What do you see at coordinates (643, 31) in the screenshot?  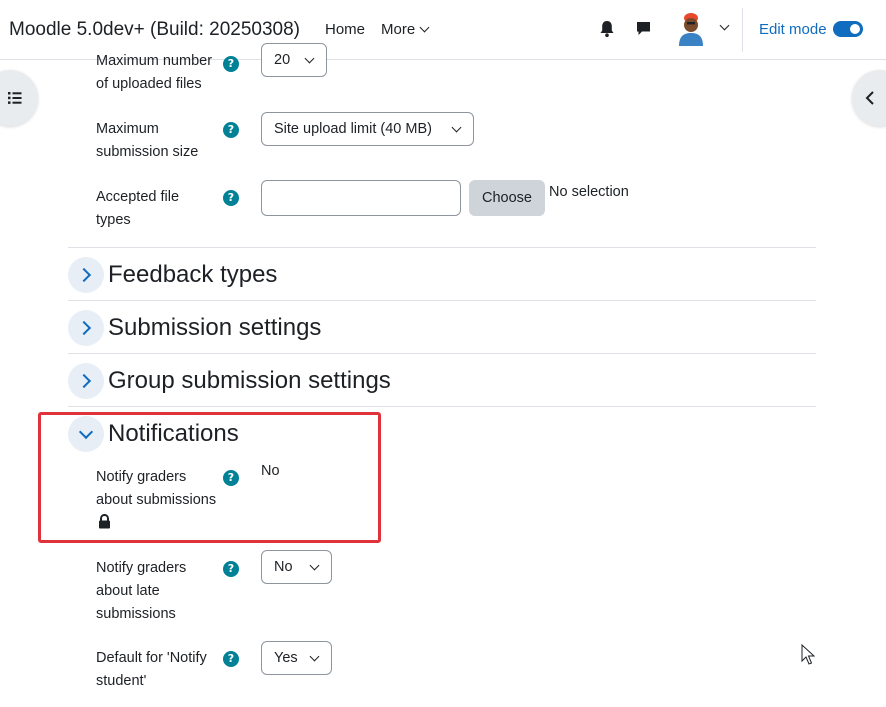 I see `messages-icon` at bounding box center [643, 31].